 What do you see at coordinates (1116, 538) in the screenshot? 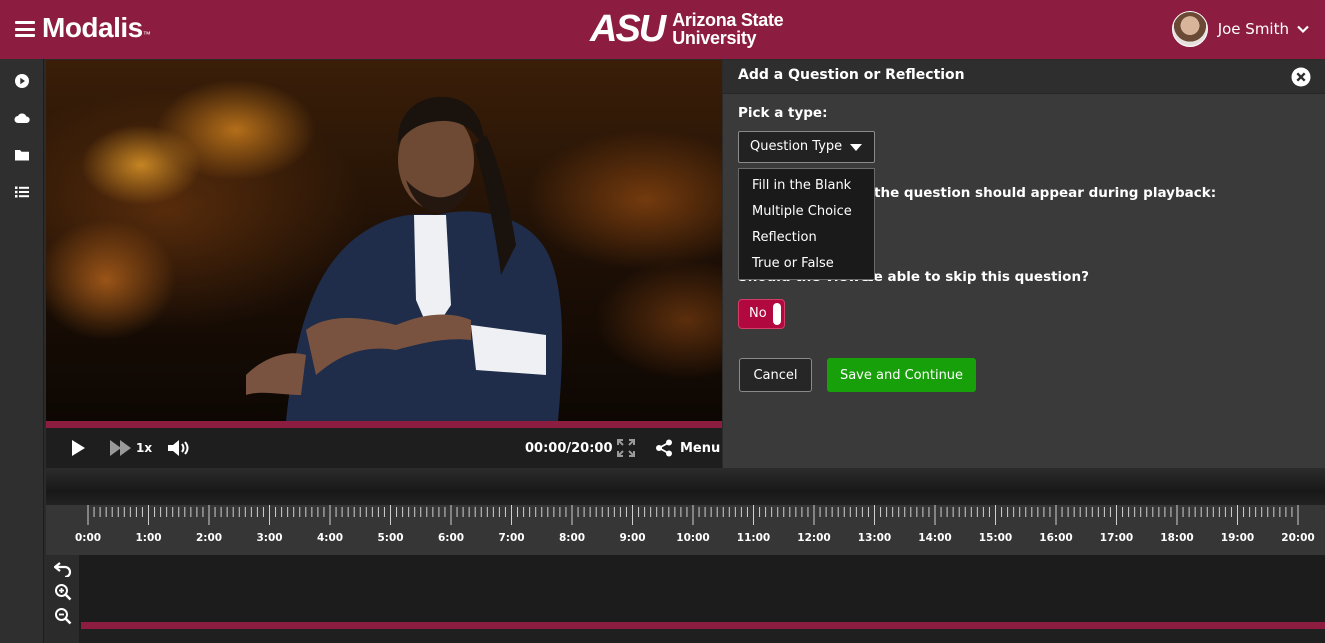
I see `tick-label: 17:00` at bounding box center [1116, 538].